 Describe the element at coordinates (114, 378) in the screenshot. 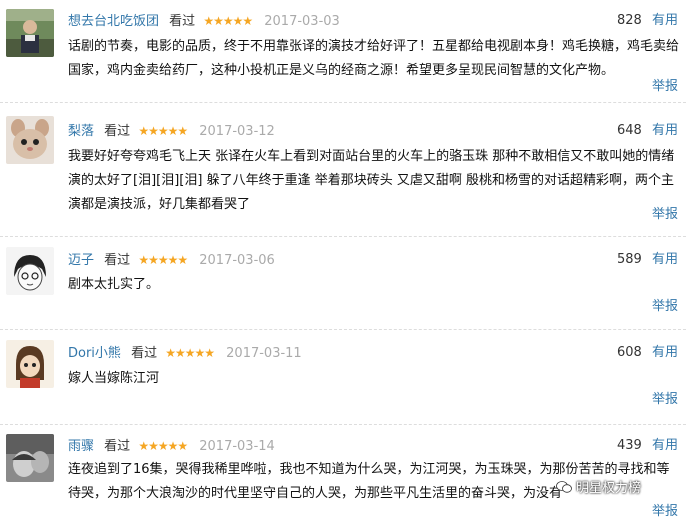

I see `review-text: 嫁人当嫁陈江河` at that location.